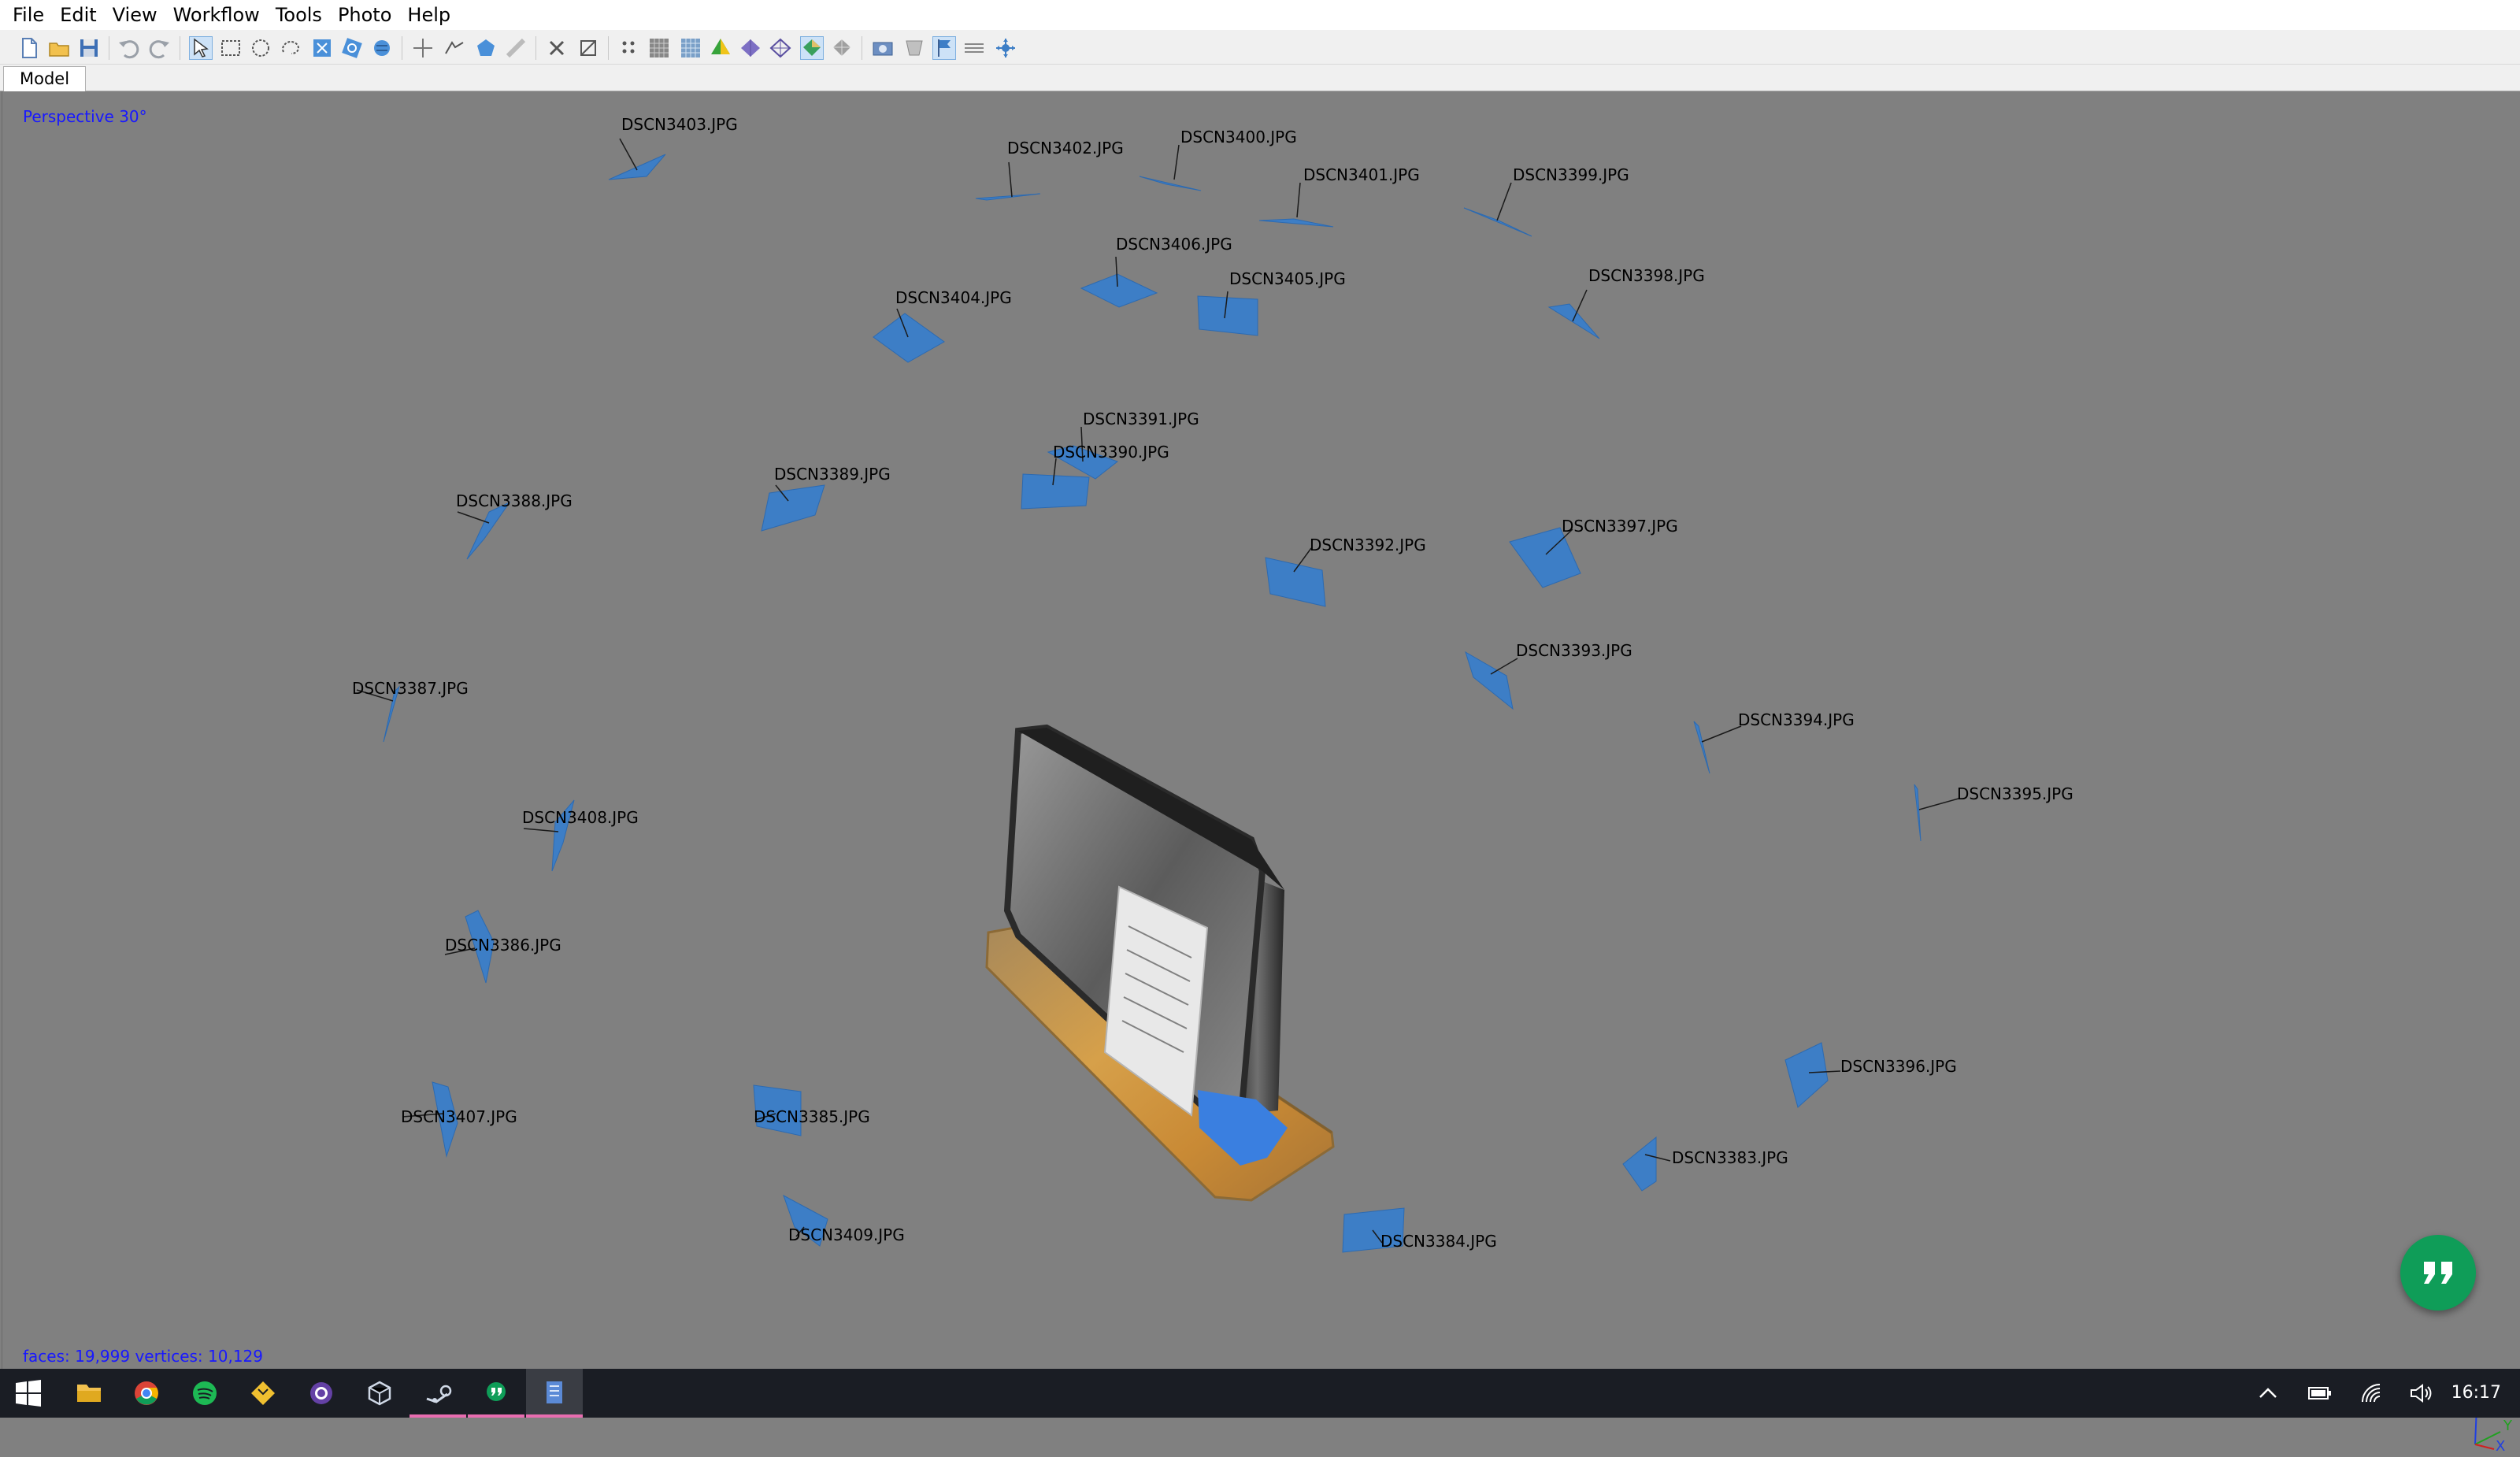  Describe the element at coordinates (629, 48) in the screenshot. I see `point-cloud-icon` at that location.